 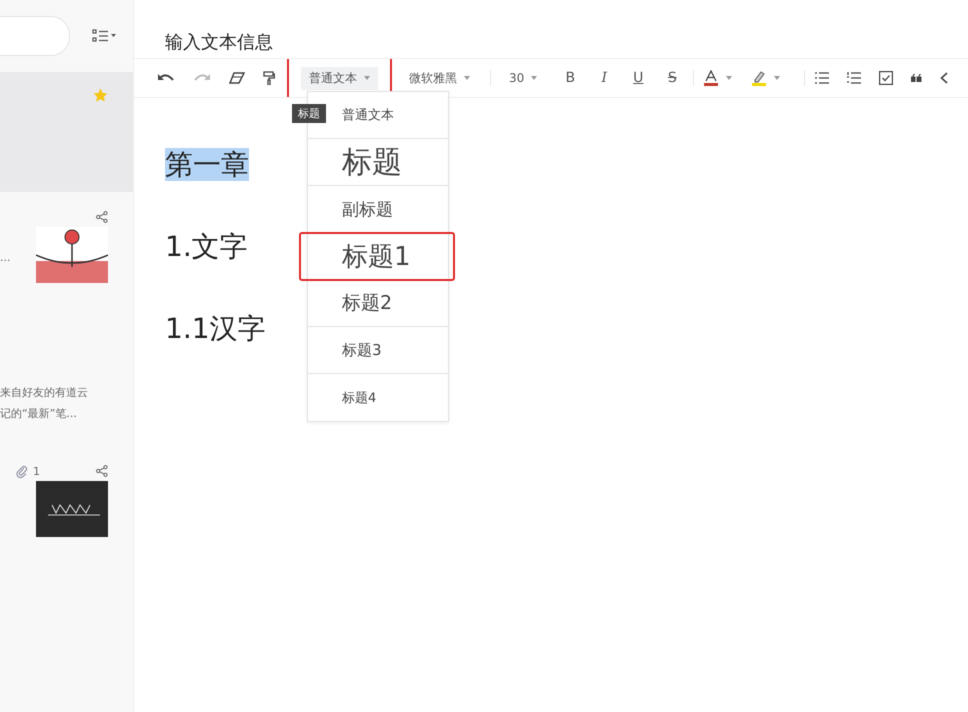 What do you see at coordinates (638, 78) in the screenshot?
I see `format-button: U` at bounding box center [638, 78].